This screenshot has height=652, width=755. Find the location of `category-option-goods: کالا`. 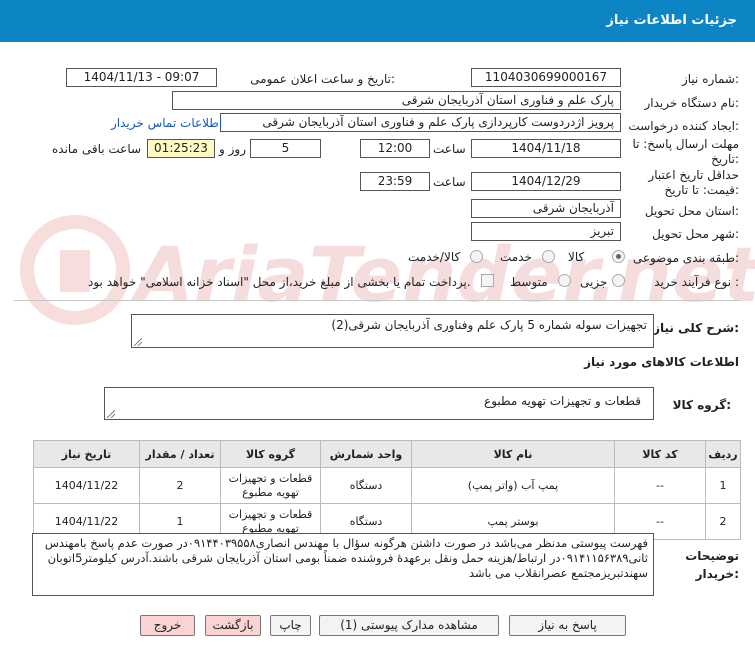

category-option-goods: کالا is located at coordinates (576, 257).